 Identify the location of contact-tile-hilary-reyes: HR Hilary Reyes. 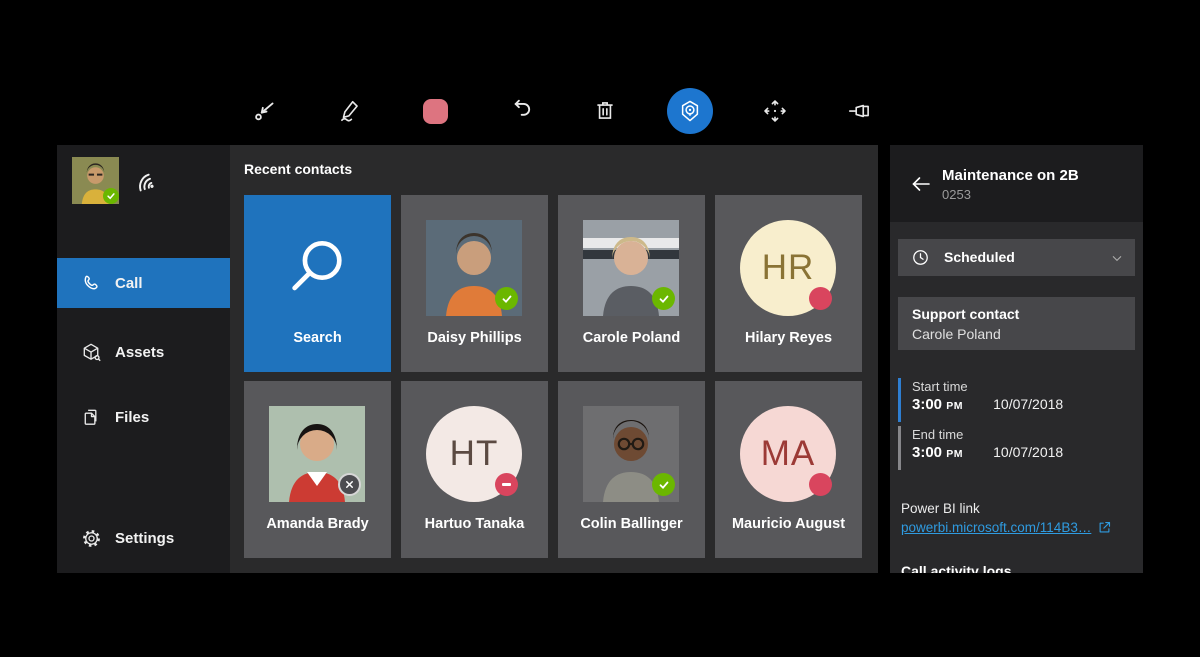
(788, 283).